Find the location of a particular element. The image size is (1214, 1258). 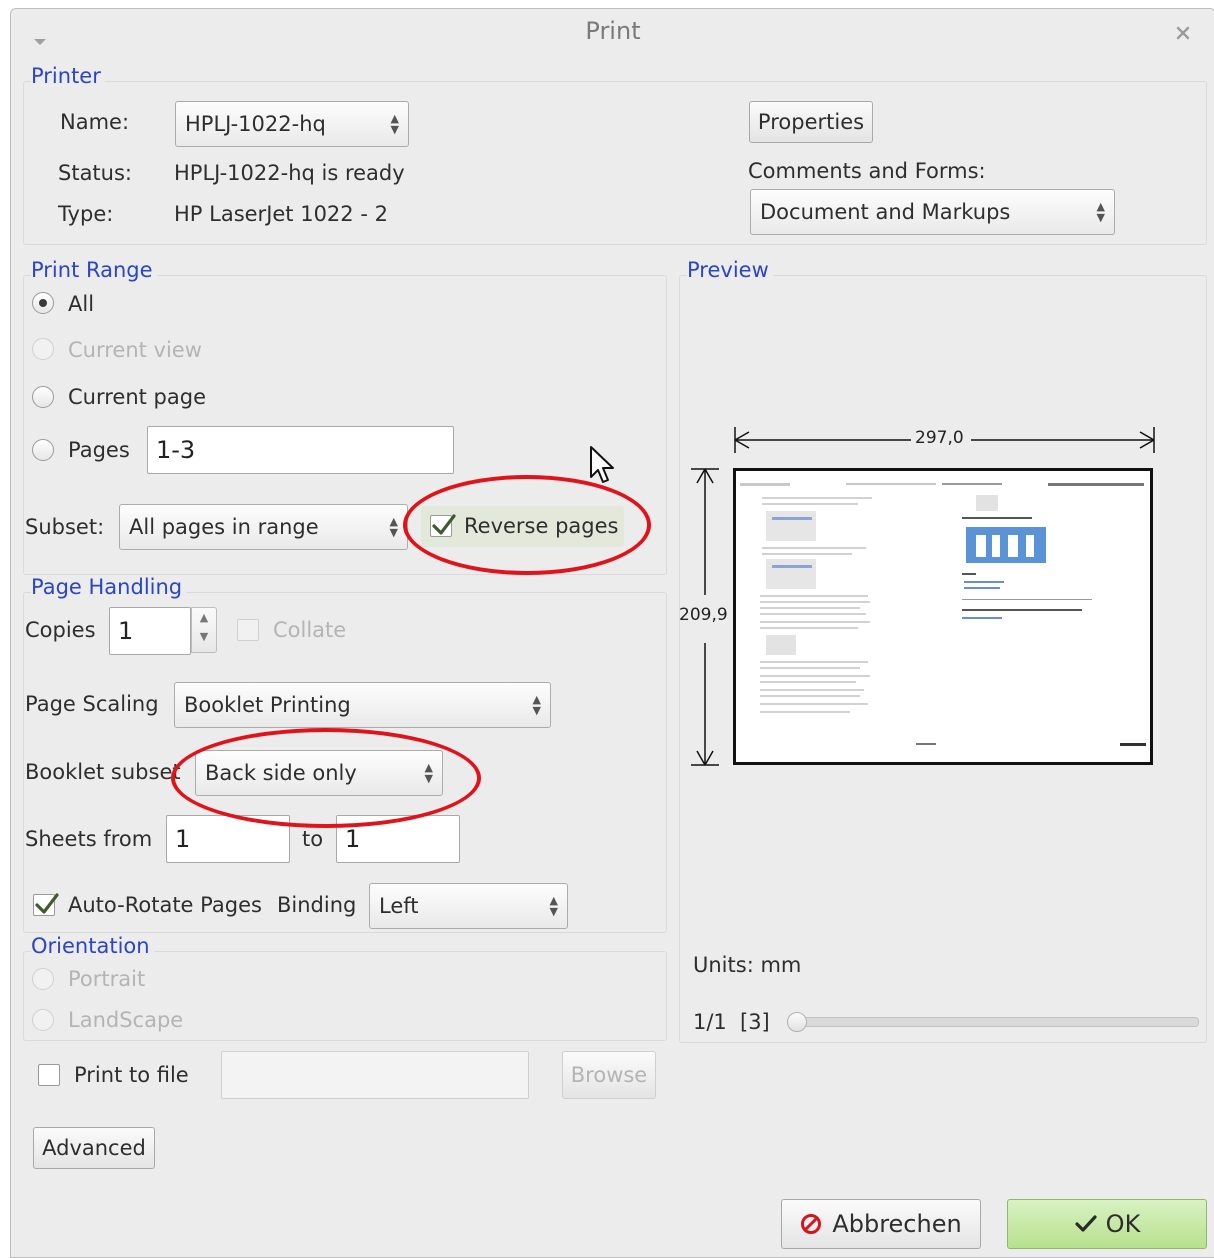

auto-rotate-checkbox is located at coordinates (46, 904).